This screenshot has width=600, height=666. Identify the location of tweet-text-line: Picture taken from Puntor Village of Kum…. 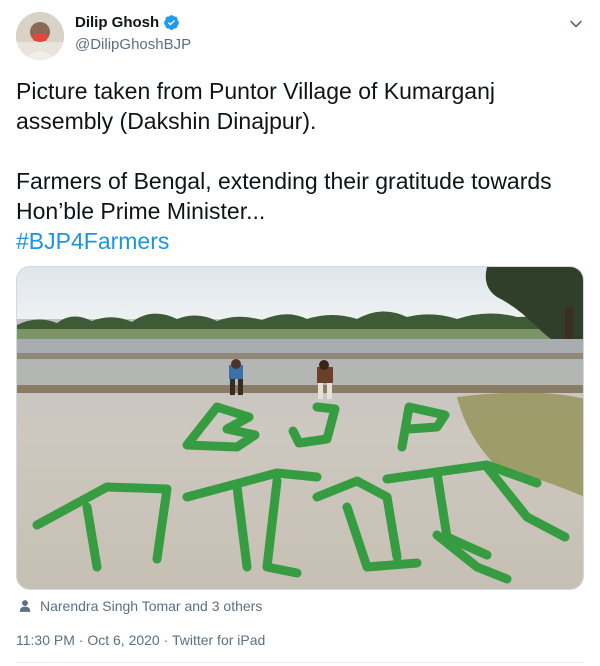
(255, 91).